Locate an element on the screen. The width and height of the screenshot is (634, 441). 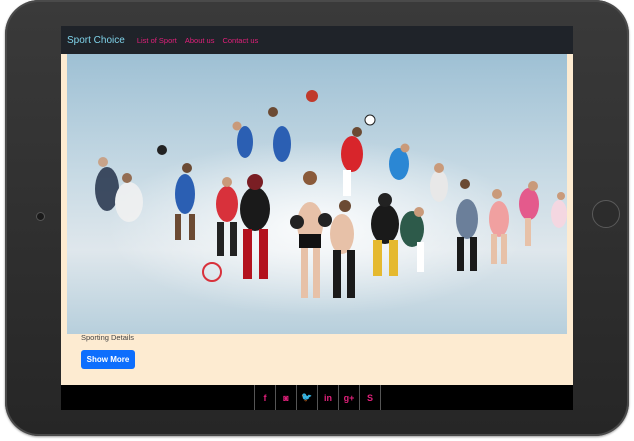
footer: f ◙ 🐦 in g+ S is located at coordinates (317, 397).